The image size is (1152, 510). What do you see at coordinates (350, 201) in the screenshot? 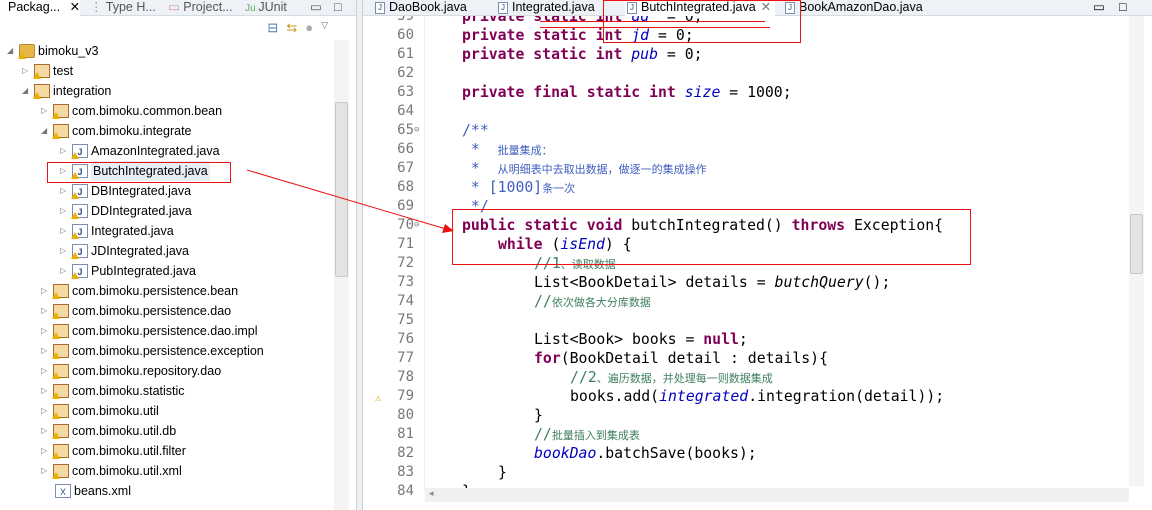
I see `annotation-arrow` at bounding box center [350, 201].